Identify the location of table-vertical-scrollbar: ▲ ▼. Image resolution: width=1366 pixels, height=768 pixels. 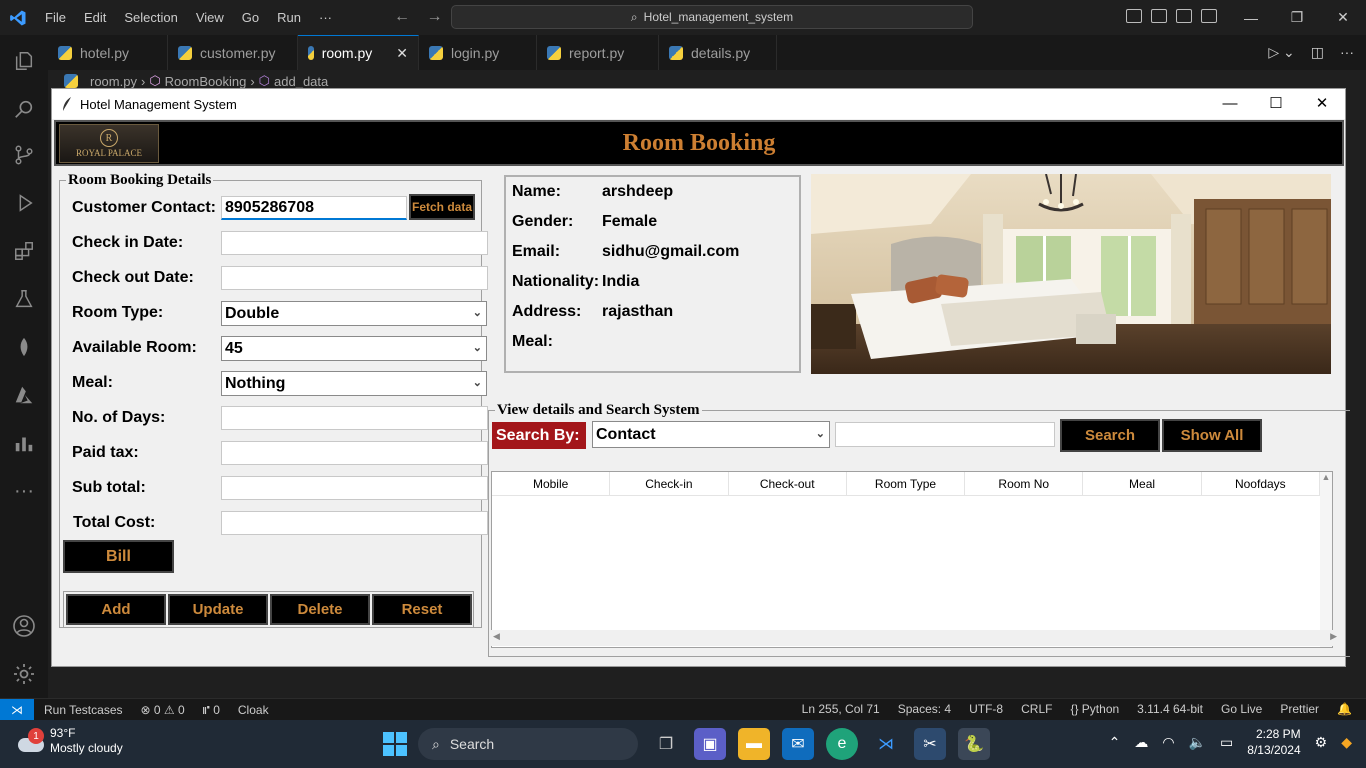
(1326, 559).